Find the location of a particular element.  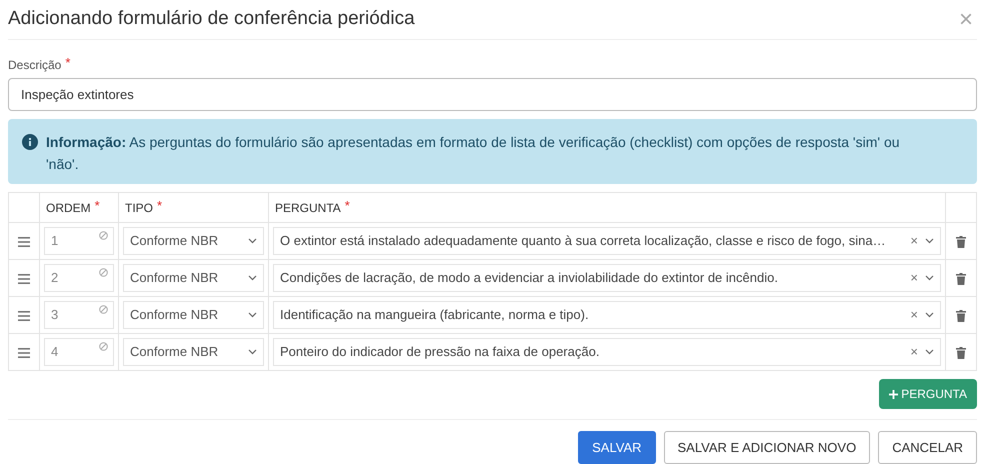

question-select: Ponteiro do indicador de pressão na faixa de operação. × is located at coordinates (607, 352).